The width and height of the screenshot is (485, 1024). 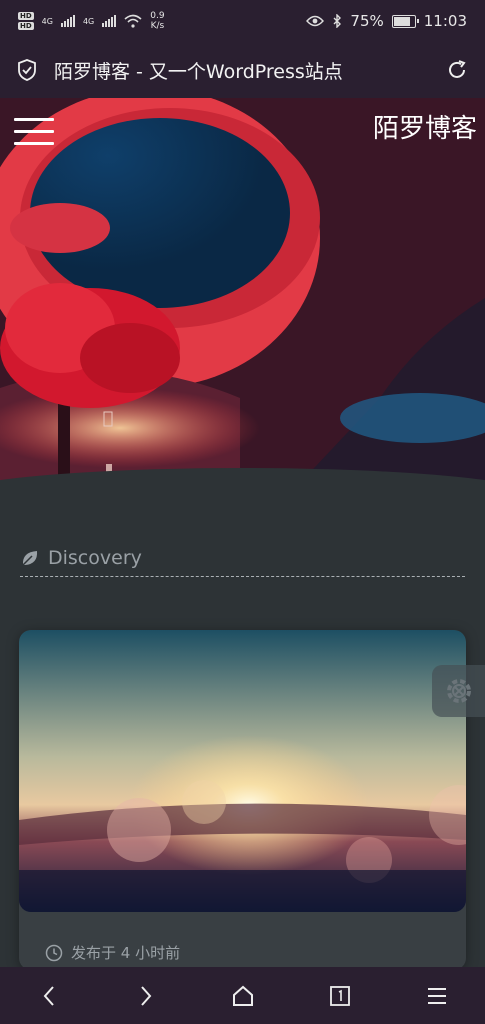 I want to click on sim1-badge: HD, so click(x=26, y=16).